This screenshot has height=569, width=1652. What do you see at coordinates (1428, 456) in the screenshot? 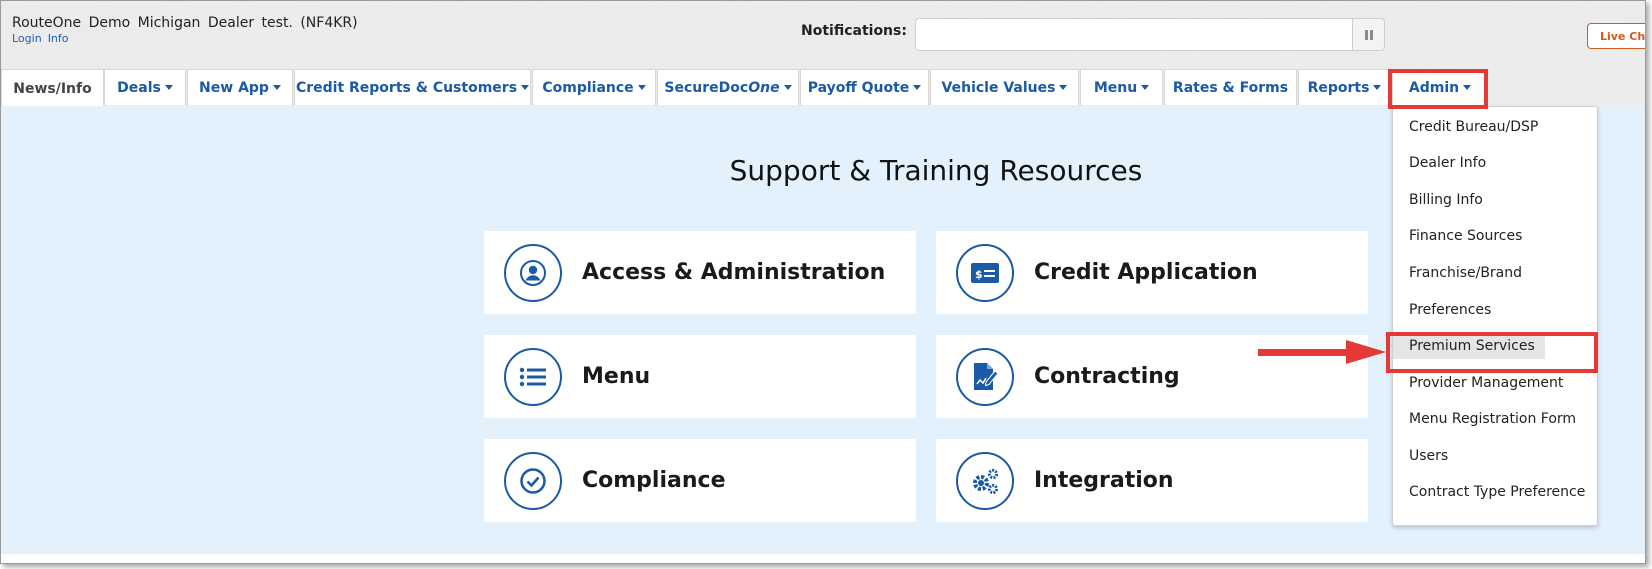
I see `menu-item-users: Users` at bounding box center [1428, 456].